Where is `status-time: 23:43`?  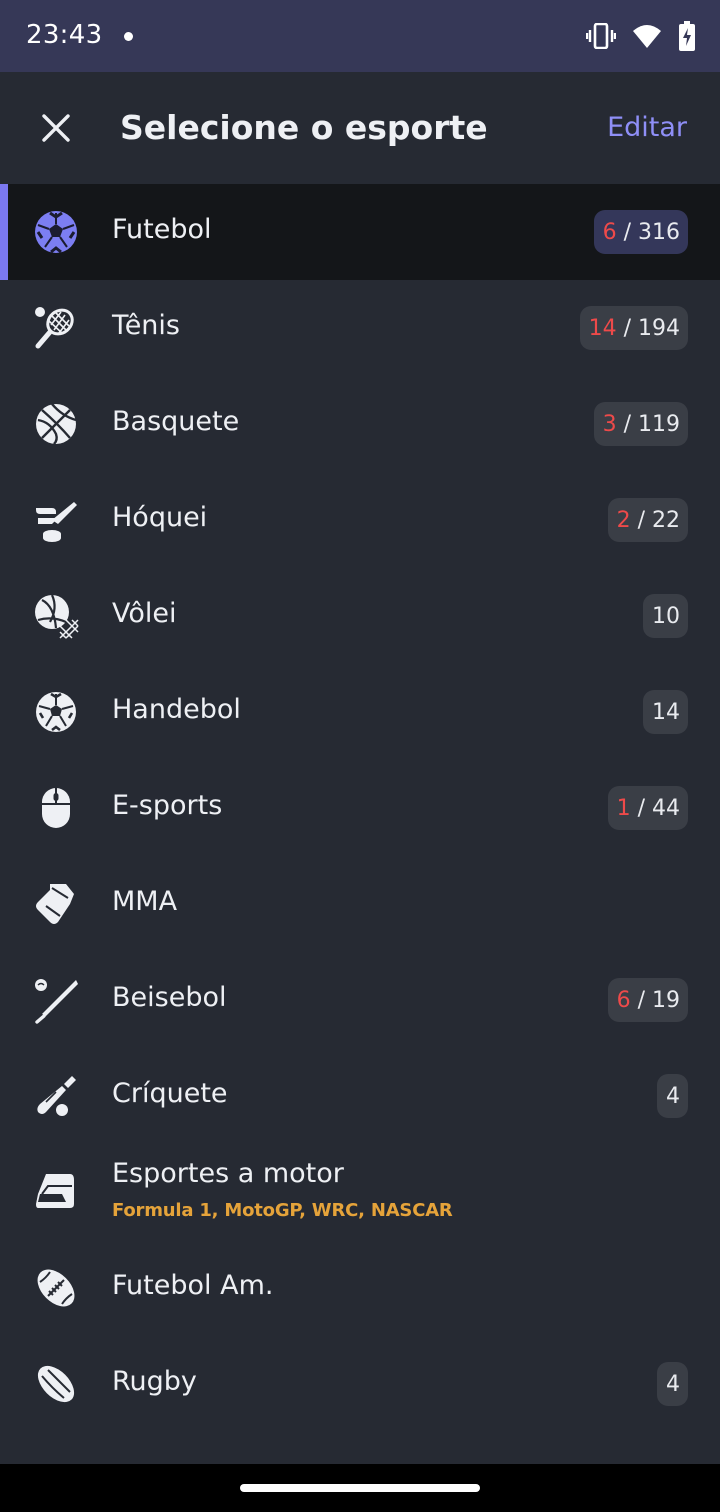
status-time: 23:43 is located at coordinates (64, 35).